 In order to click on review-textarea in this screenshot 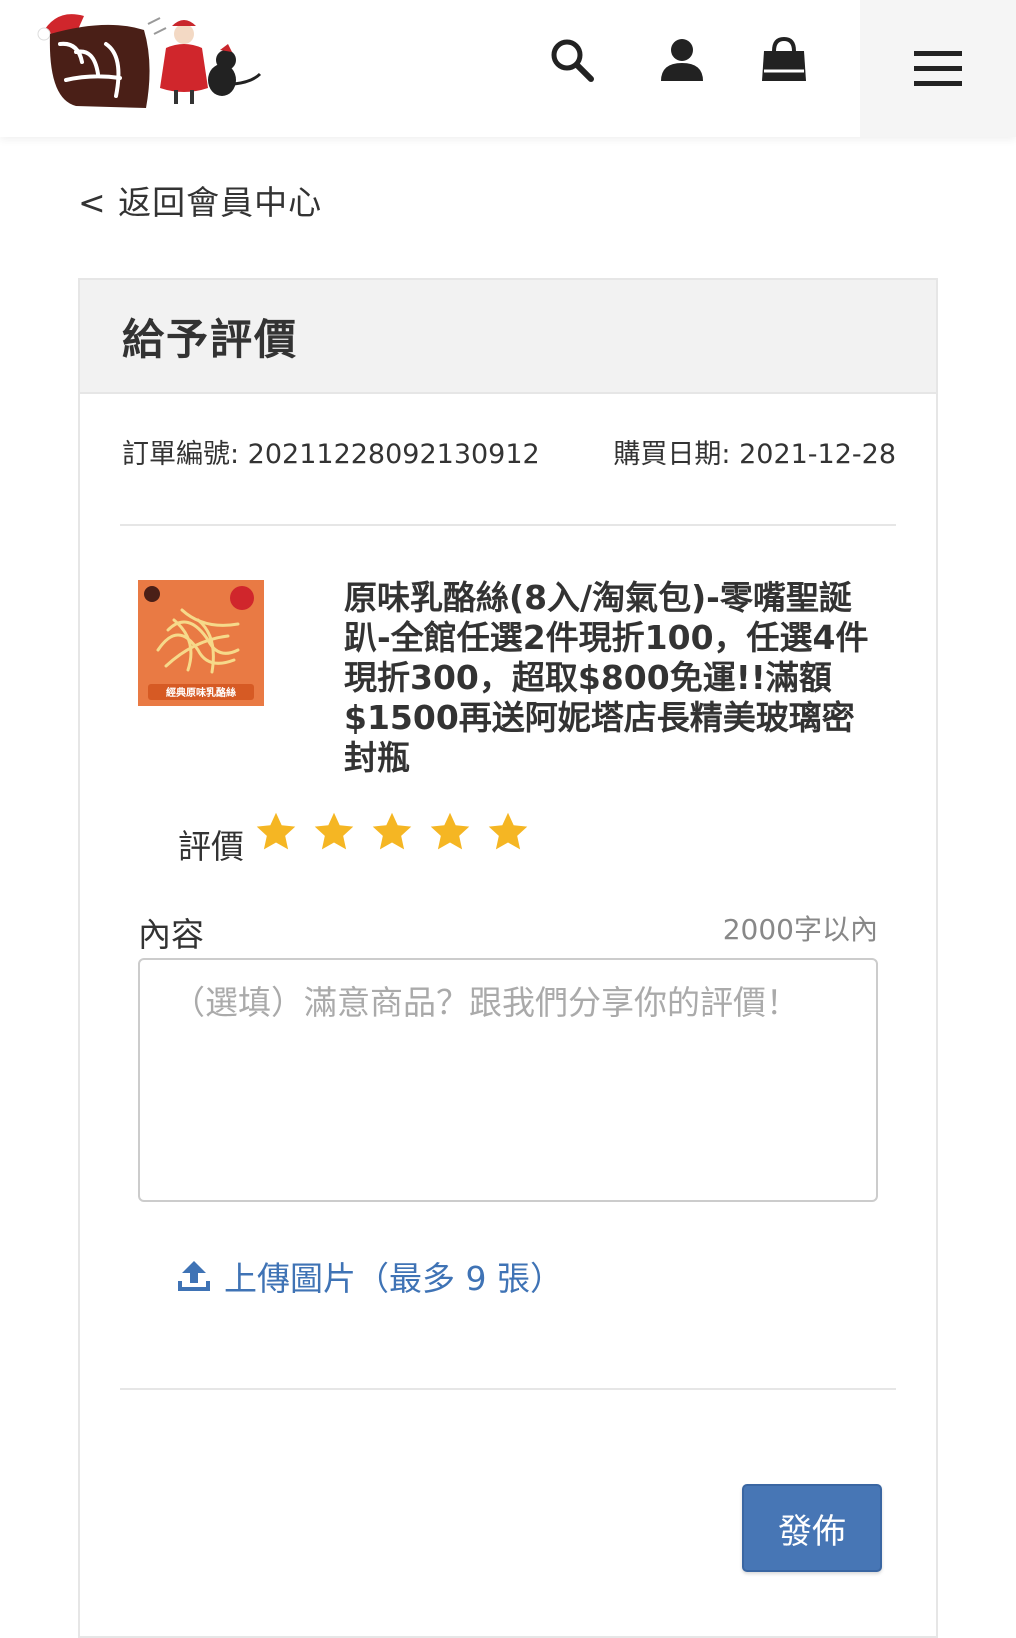, I will do `click(508, 1080)`.